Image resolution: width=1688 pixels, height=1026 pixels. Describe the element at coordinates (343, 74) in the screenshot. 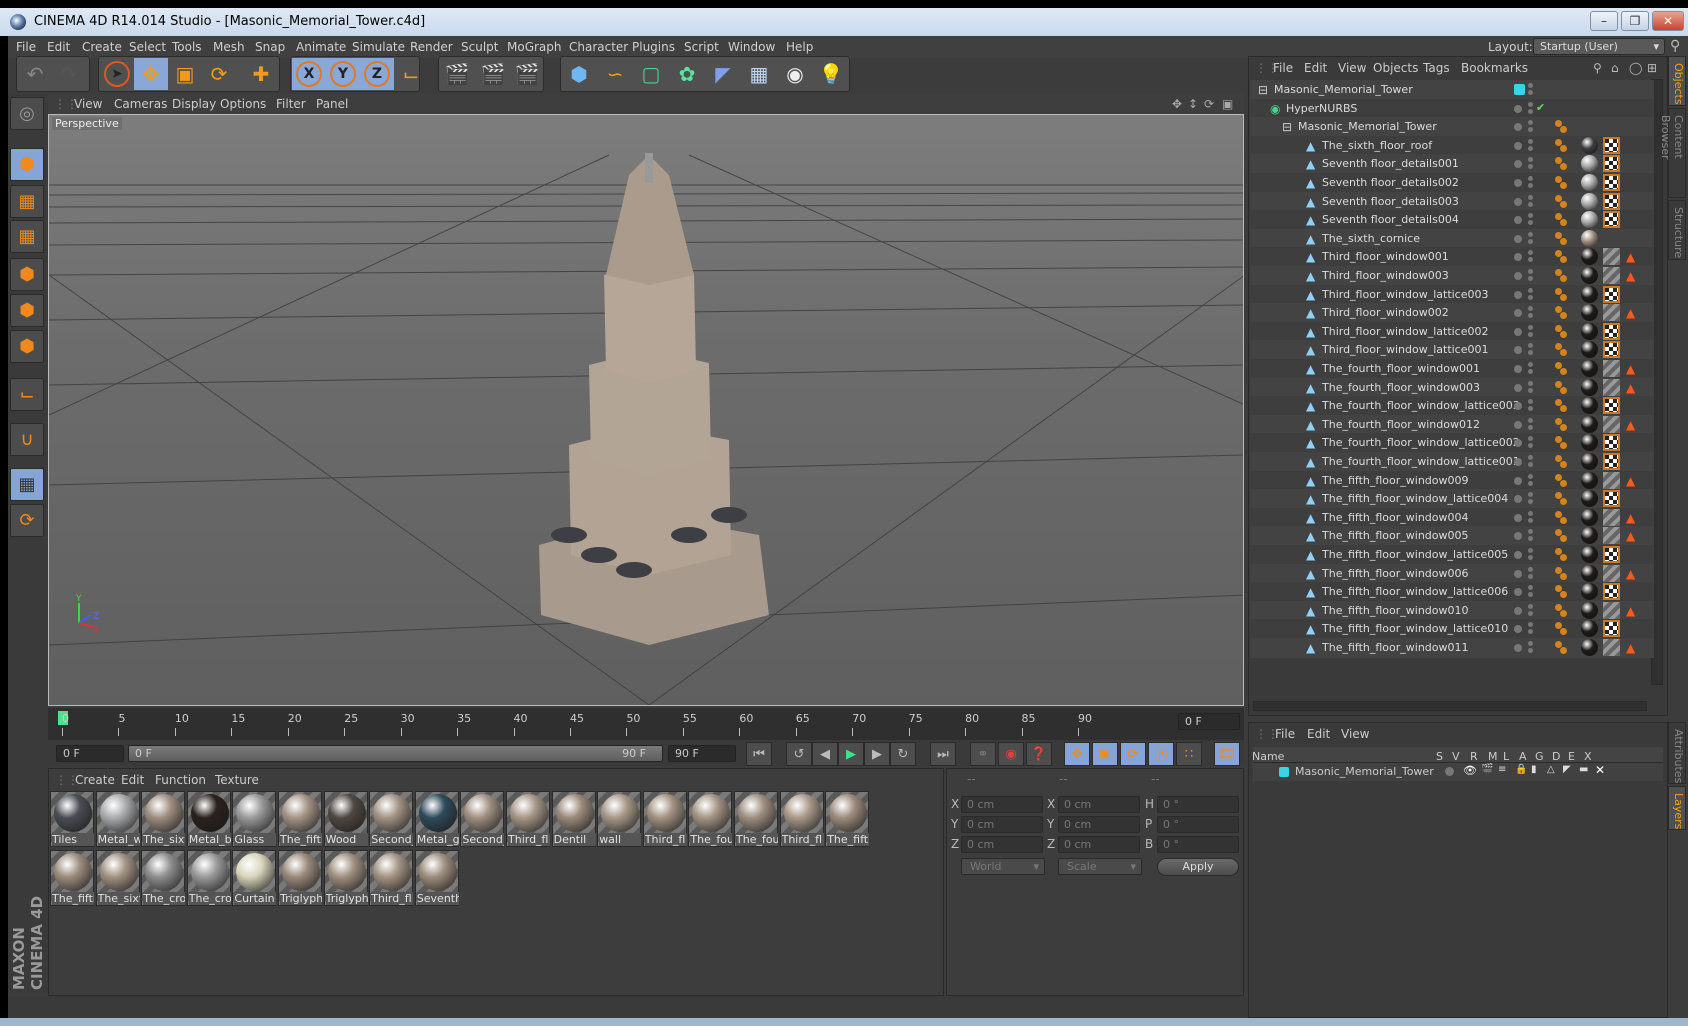

I see `y-axis-button: Y` at that location.